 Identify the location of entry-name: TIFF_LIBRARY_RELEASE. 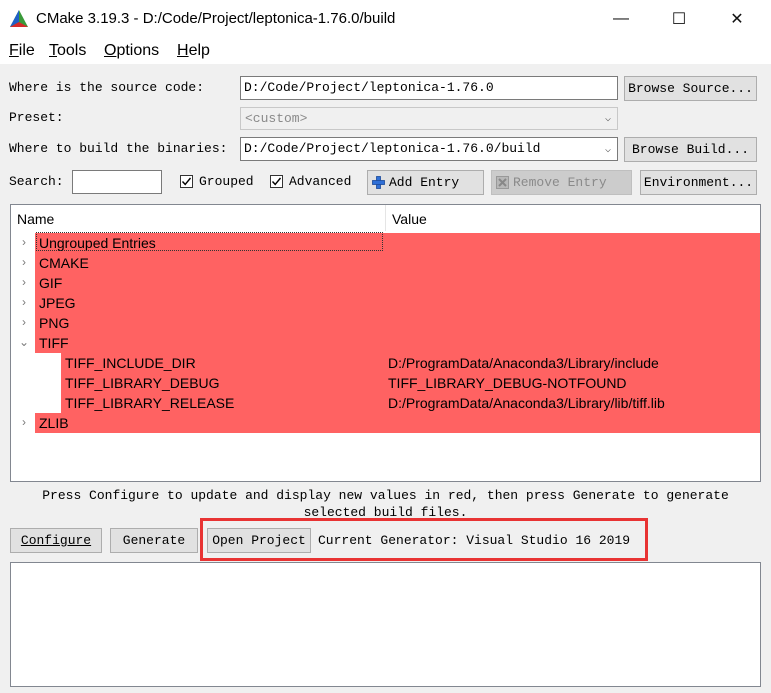
(150, 403).